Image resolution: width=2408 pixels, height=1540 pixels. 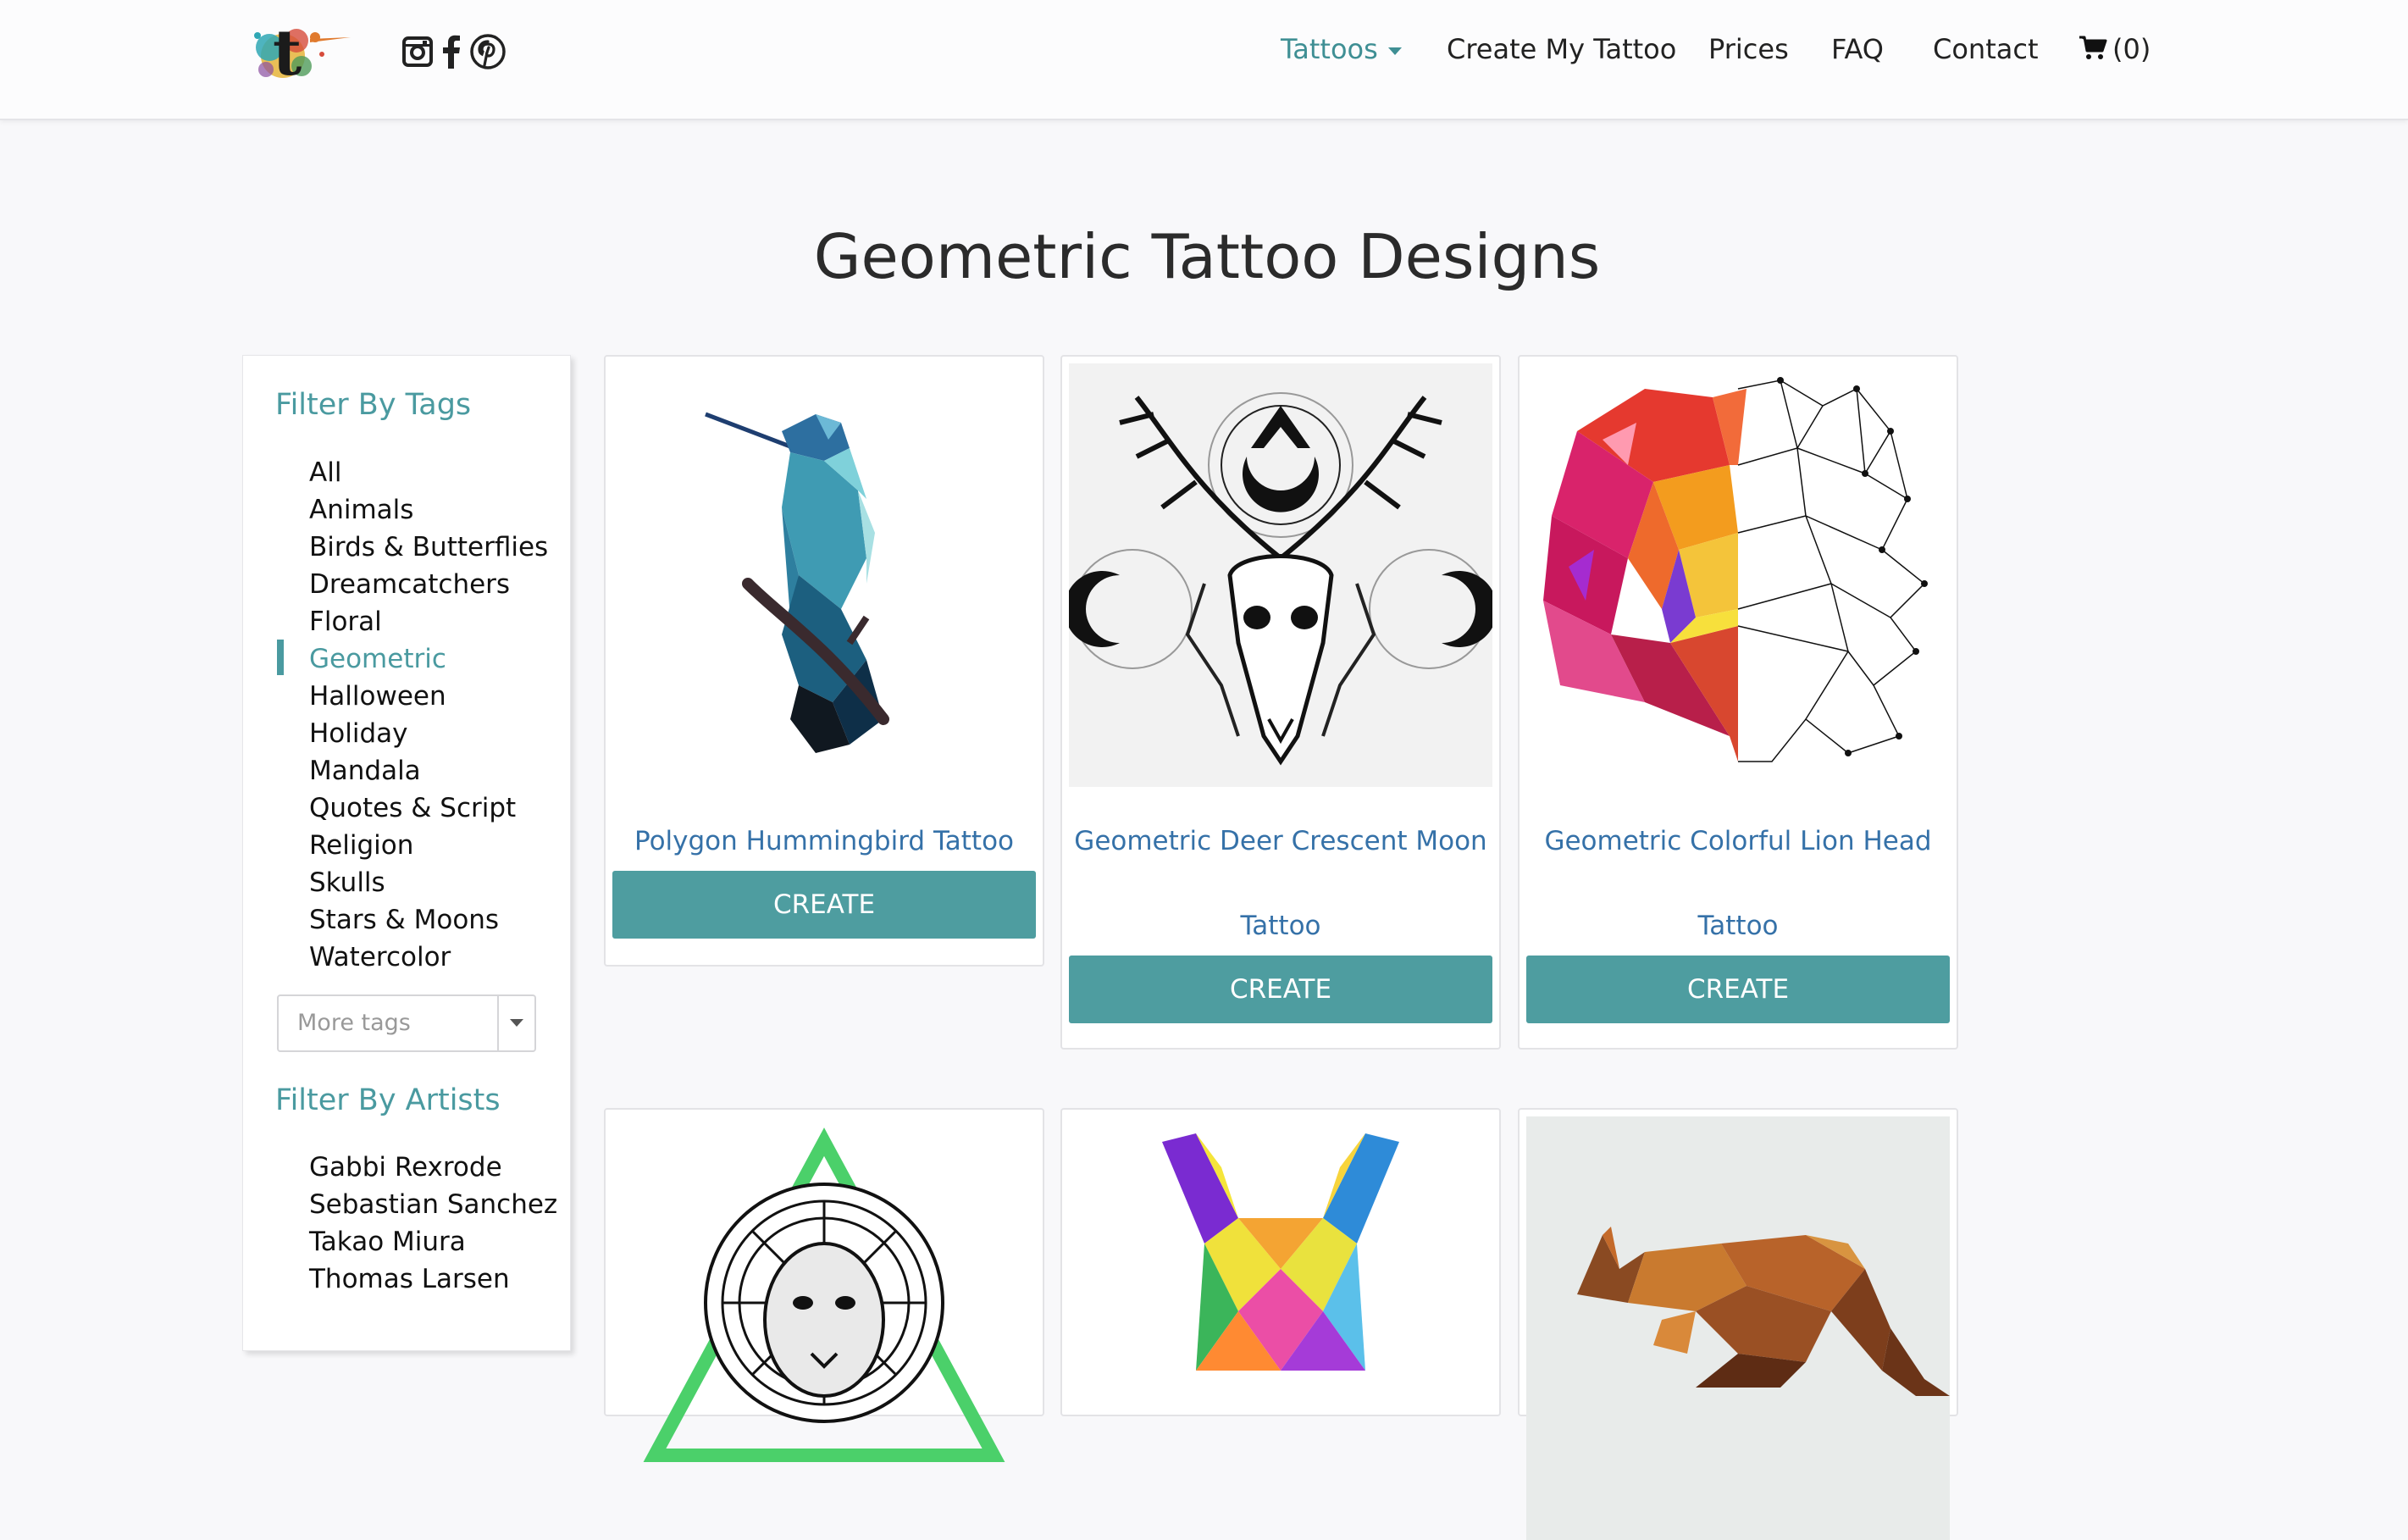 I want to click on page-title: Geometric Tattoo Designs, so click(x=1207, y=256).